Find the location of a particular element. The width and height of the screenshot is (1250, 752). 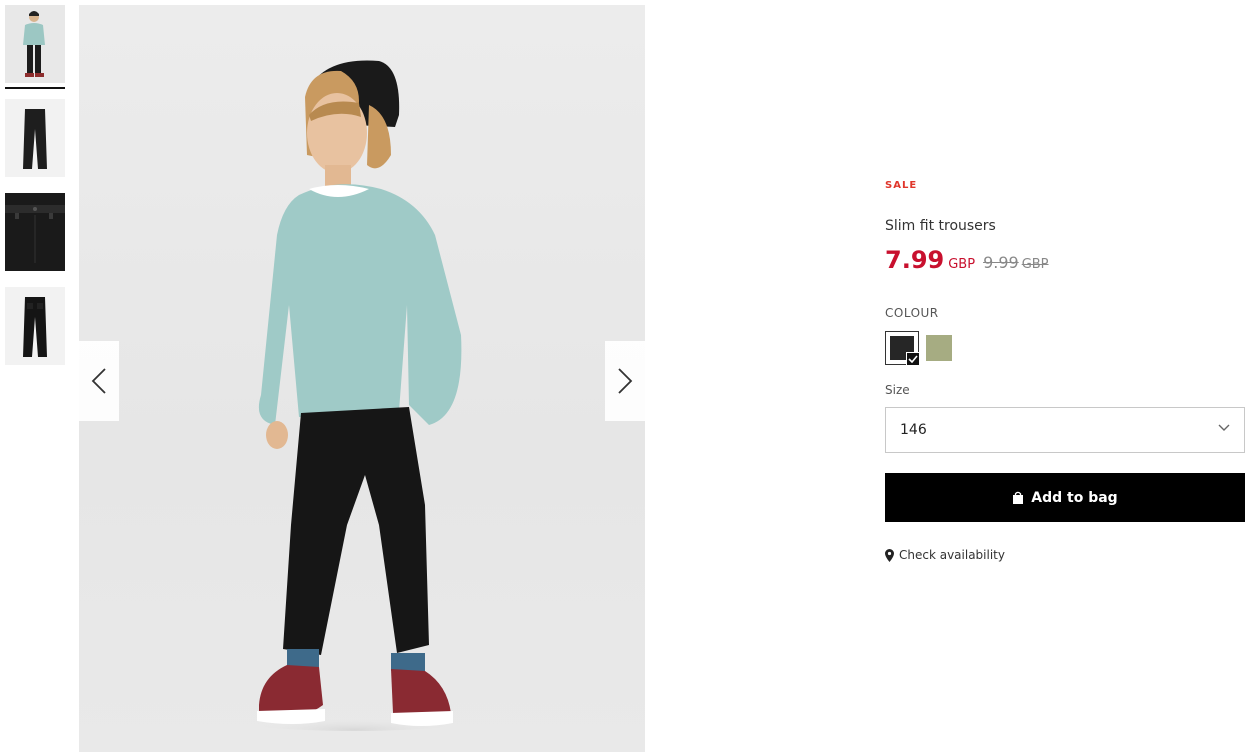

active-thumbnail-indicator is located at coordinates (35, 88).